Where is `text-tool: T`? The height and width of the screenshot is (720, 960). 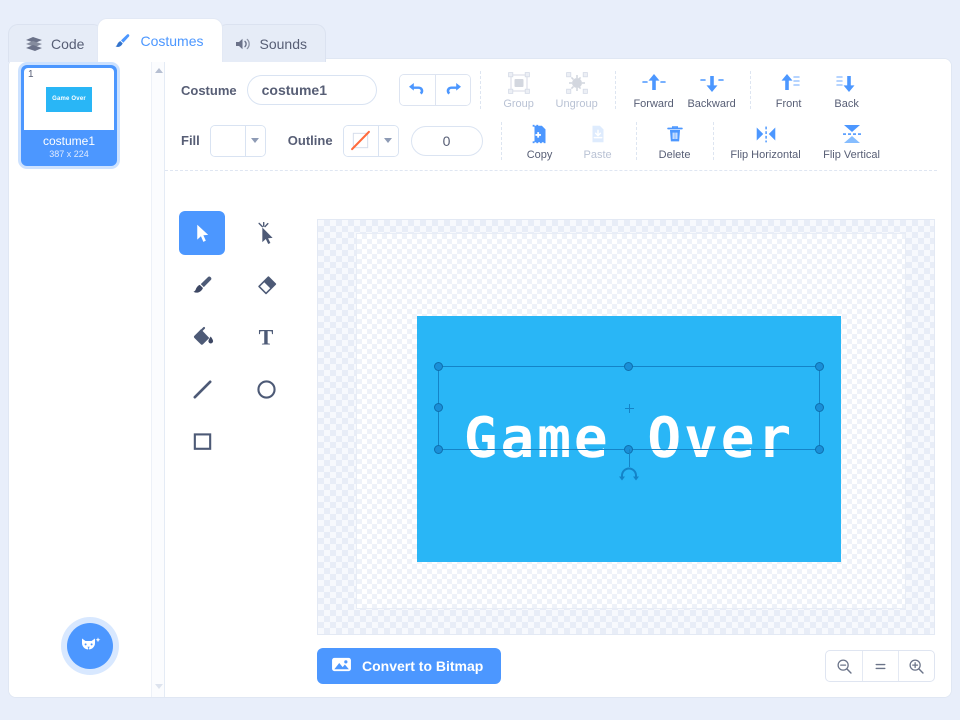 text-tool: T is located at coordinates (266, 337).